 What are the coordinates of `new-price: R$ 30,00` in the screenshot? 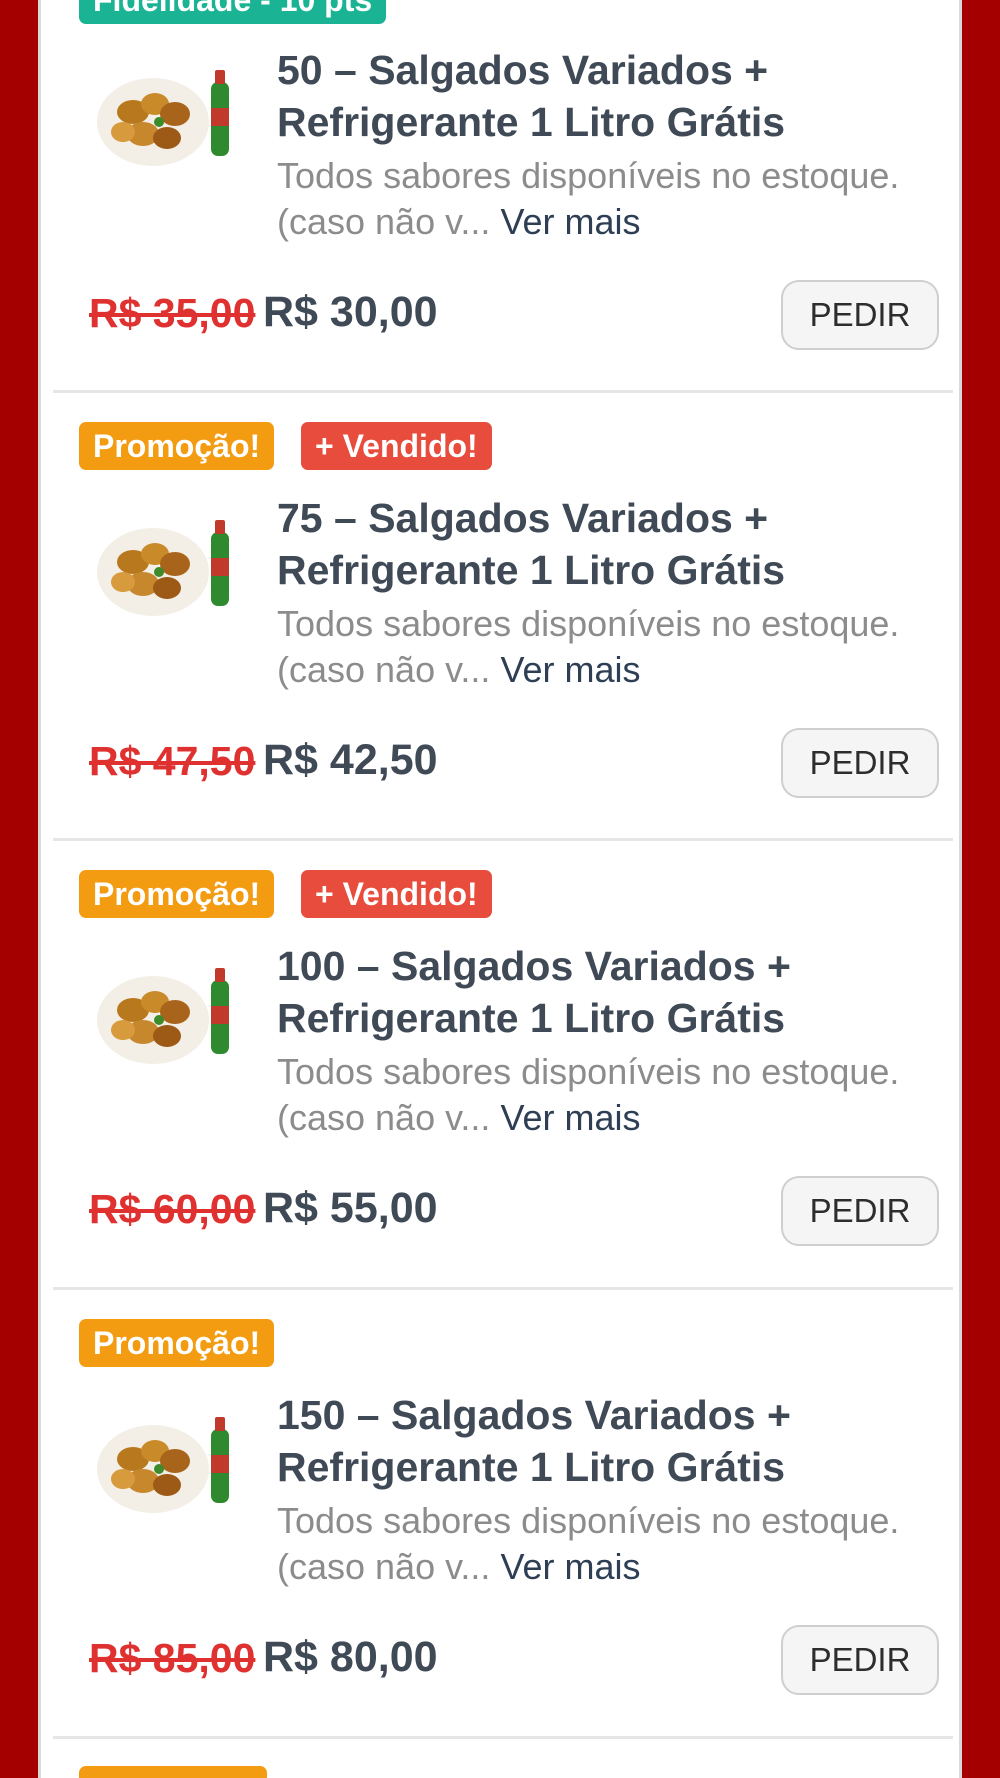 It's located at (350, 312).